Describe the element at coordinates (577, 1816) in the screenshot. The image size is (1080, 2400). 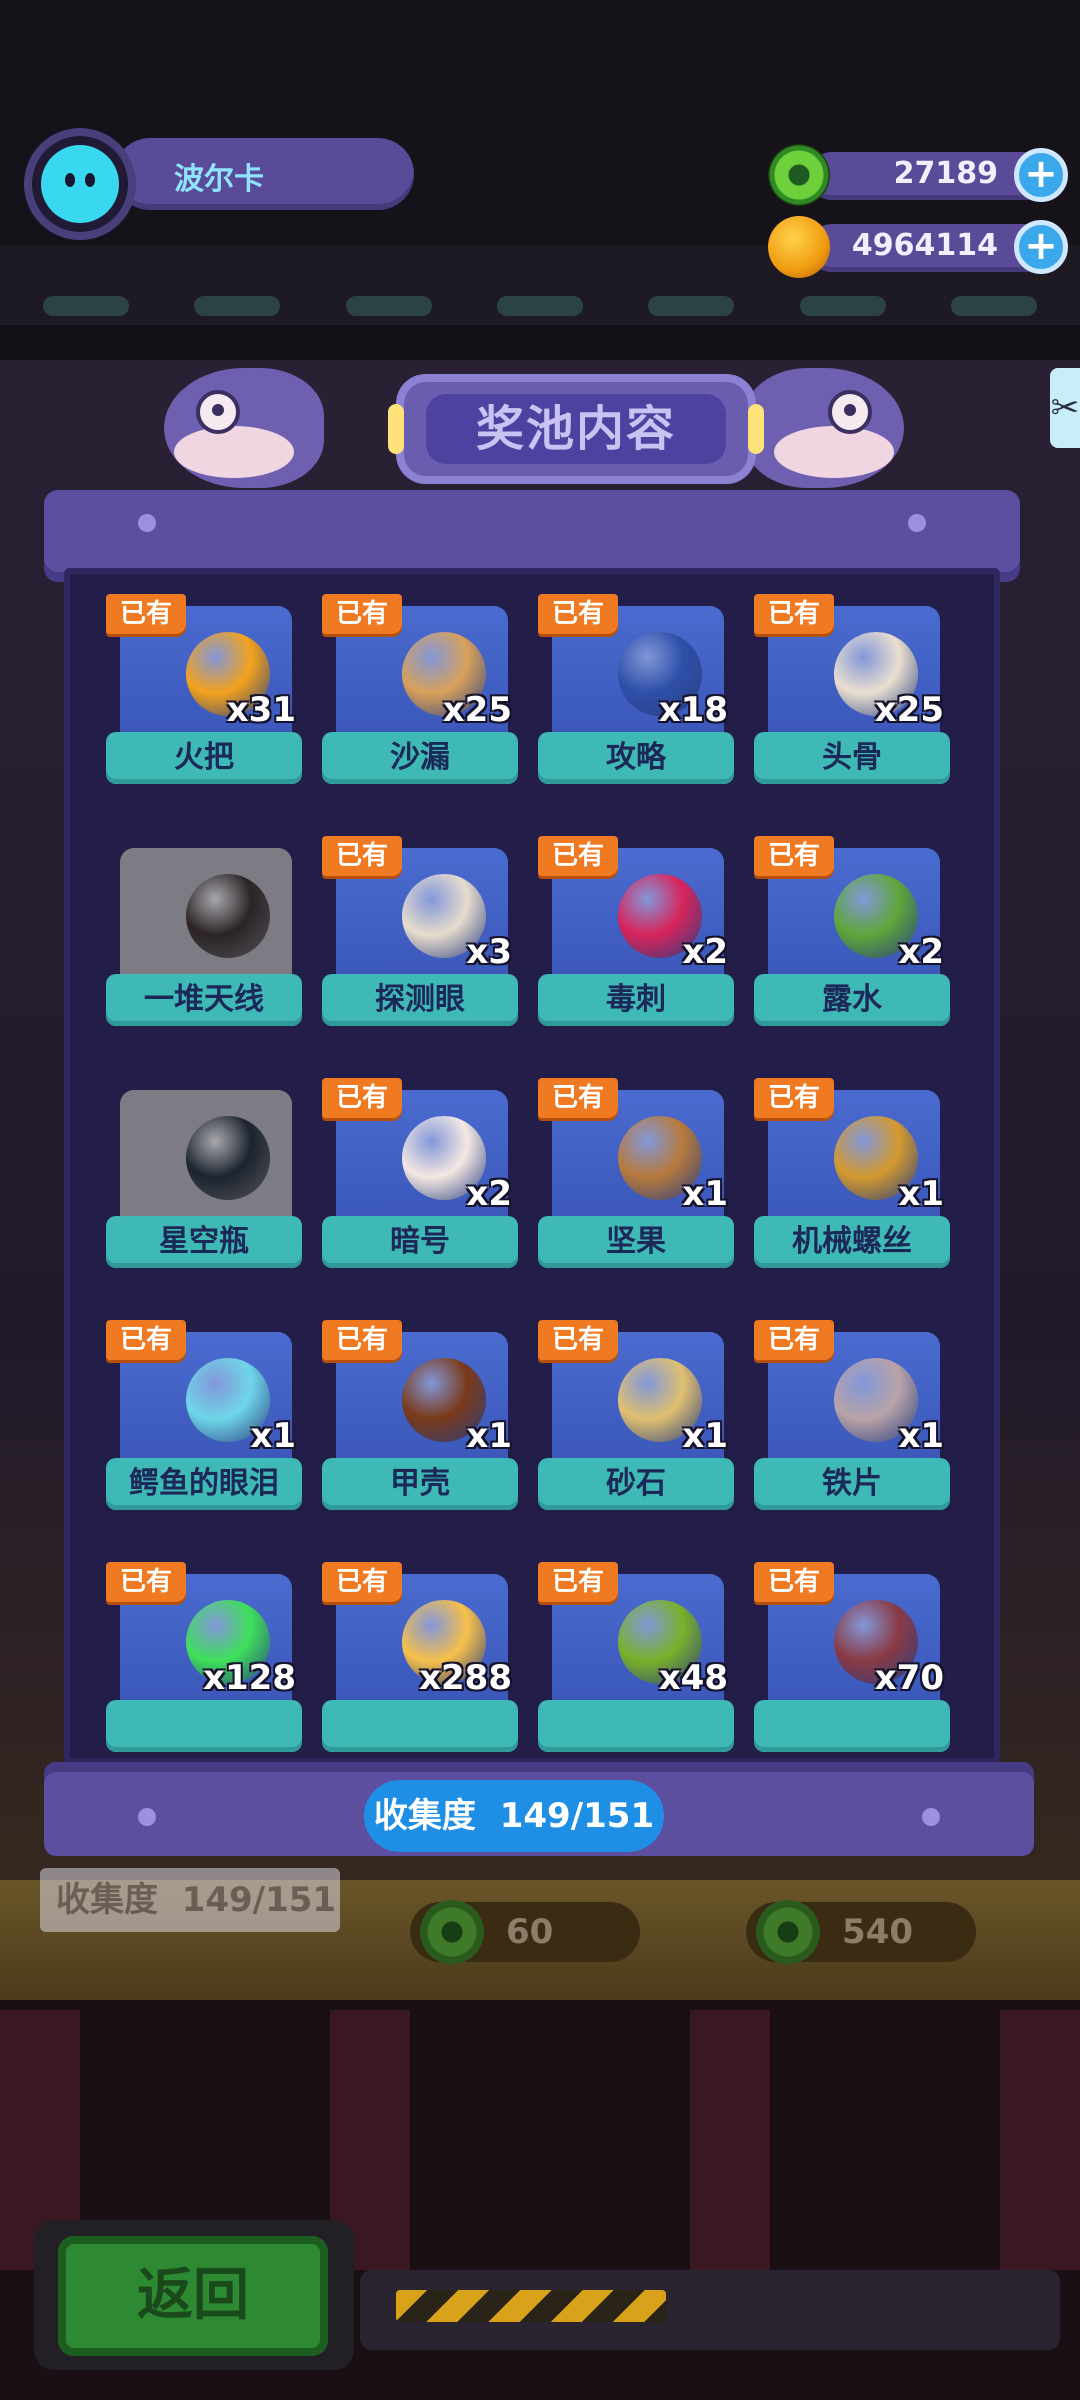
I see `collection-value: 149/151` at that location.